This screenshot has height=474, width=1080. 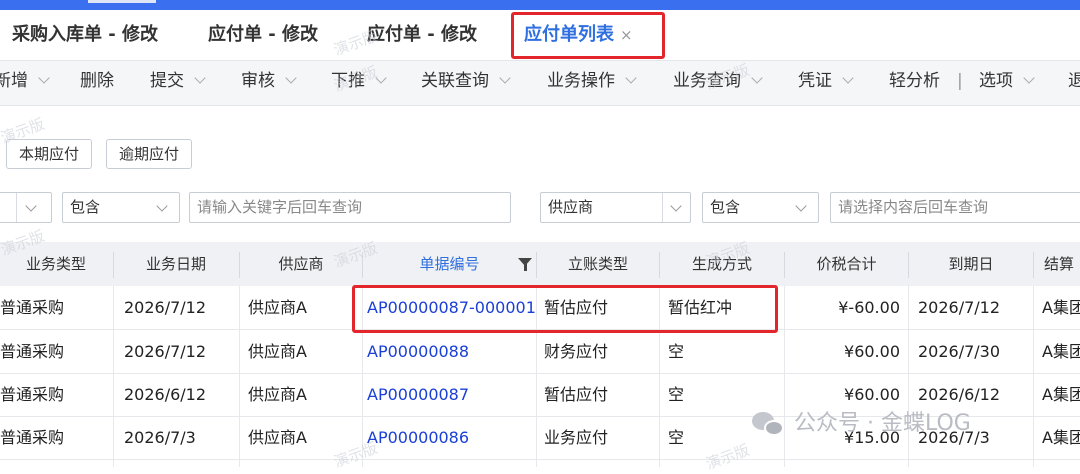 I want to click on wechat-icon, so click(x=769, y=424).